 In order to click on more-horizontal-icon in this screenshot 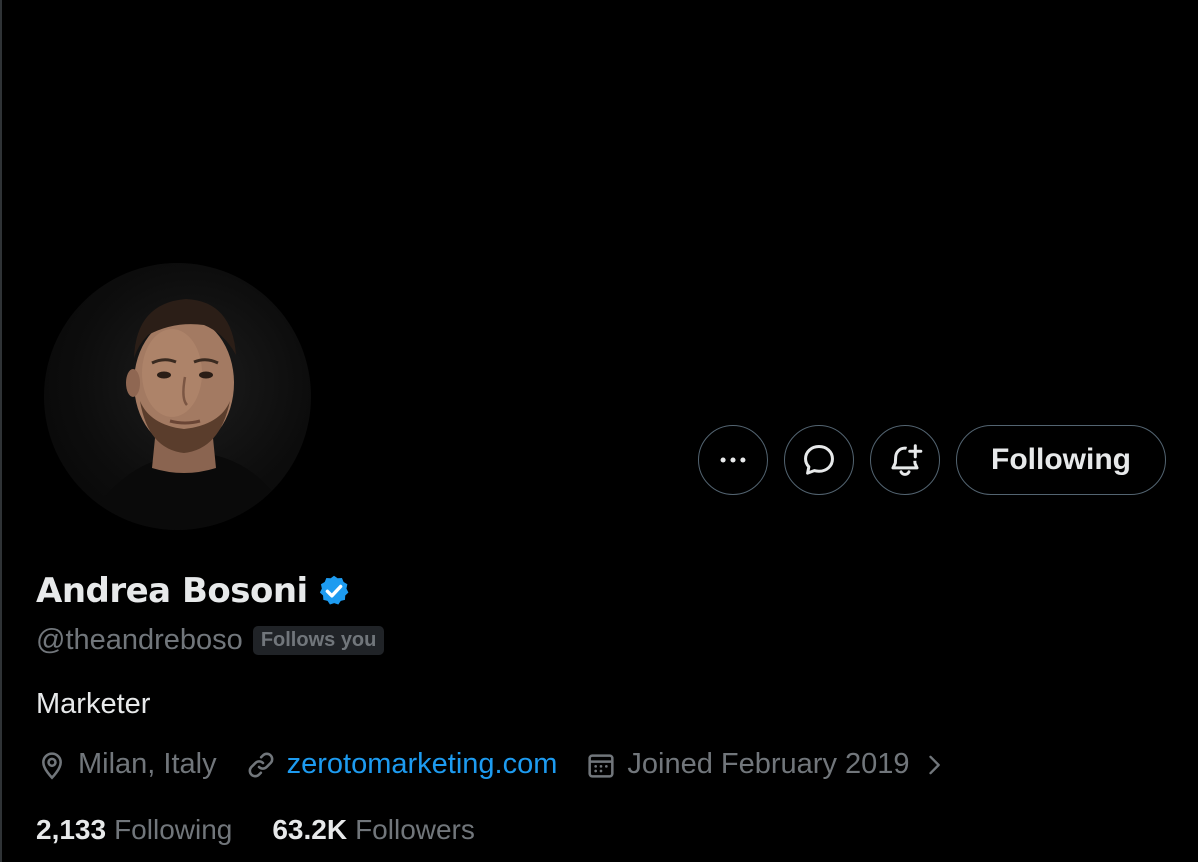, I will do `click(733, 460)`.